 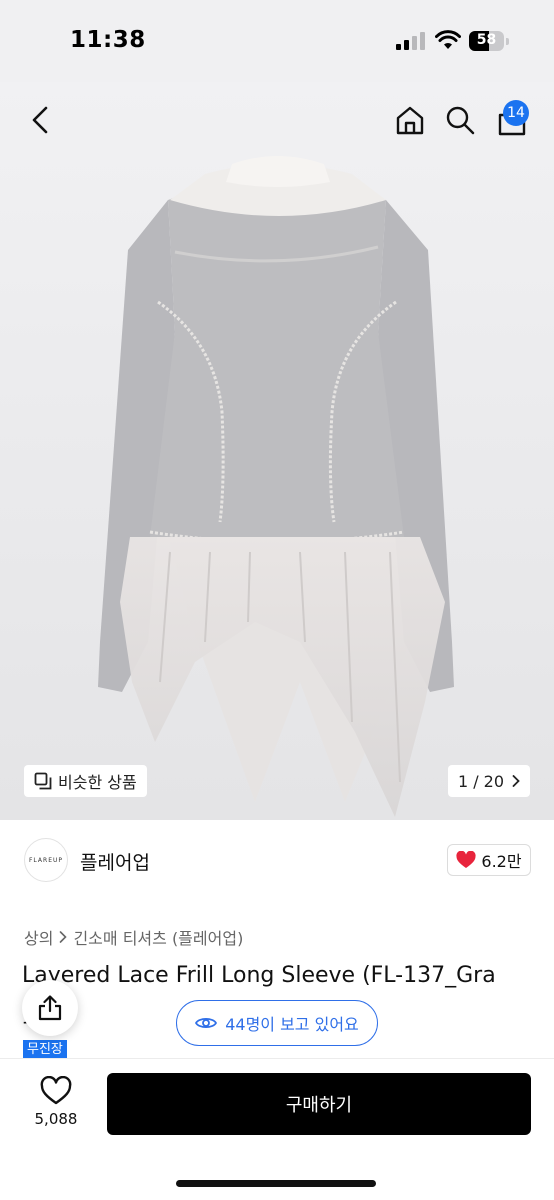 What do you see at coordinates (277, 41) in the screenshot?
I see `status-bar: 11:38 58` at bounding box center [277, 41].